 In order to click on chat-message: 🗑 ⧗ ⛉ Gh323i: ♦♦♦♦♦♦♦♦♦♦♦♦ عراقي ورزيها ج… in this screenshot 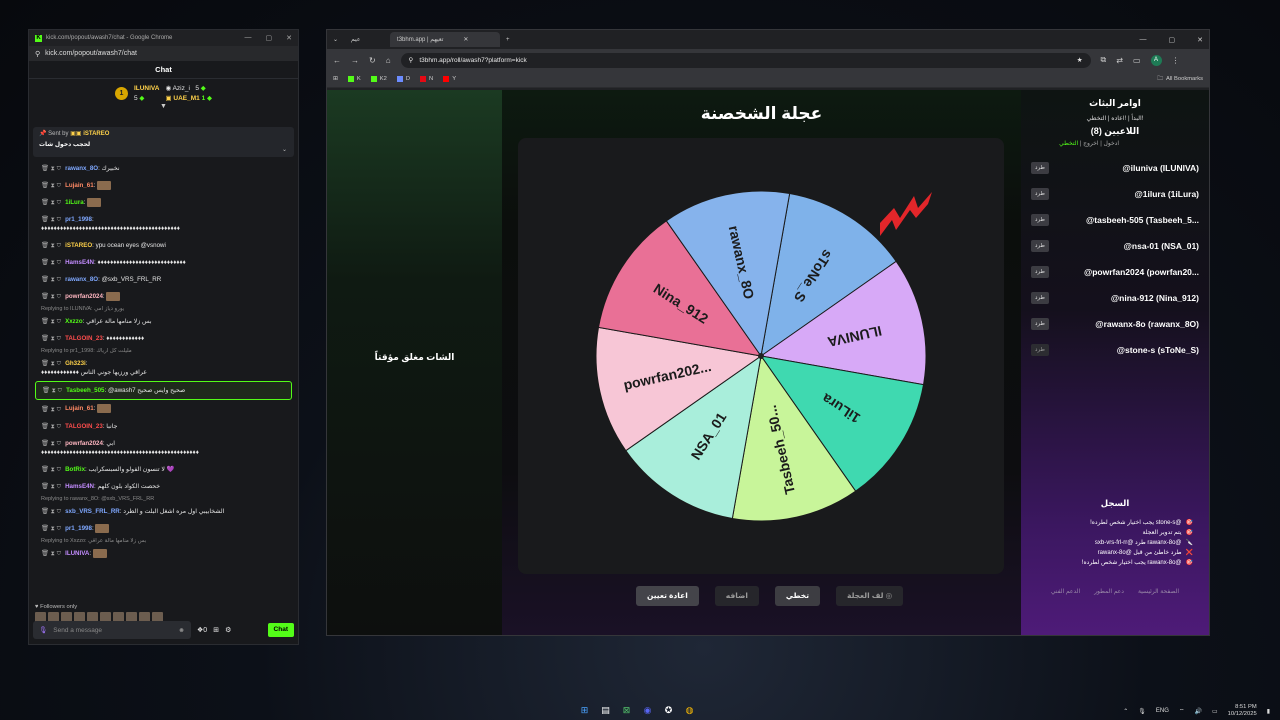, I will do `click(163, 368)`.